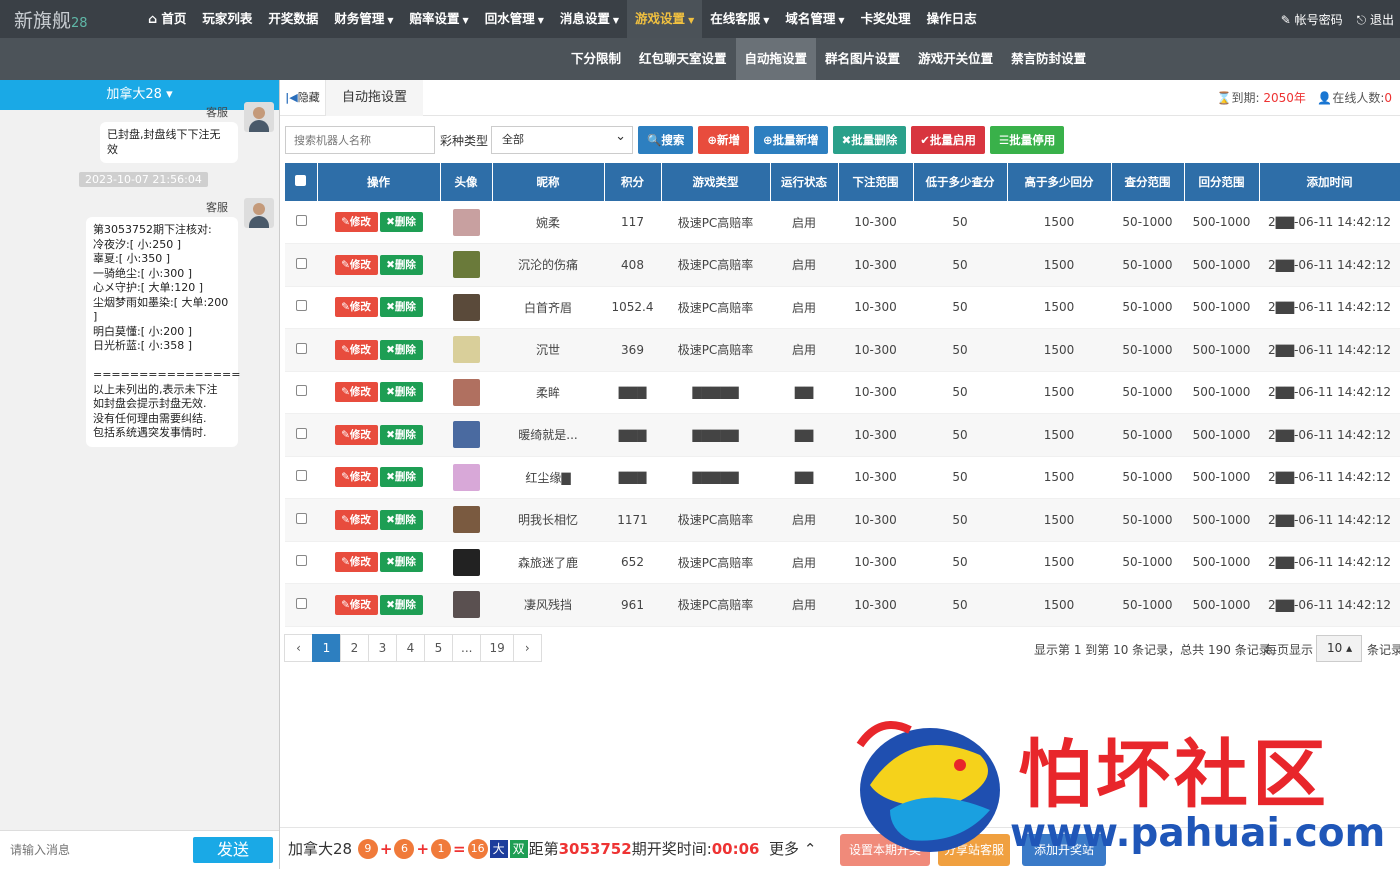  Describe the element at coordinates (1339, 648) in the screenshot. I see `per-page-select: 10 ▴` at that location.